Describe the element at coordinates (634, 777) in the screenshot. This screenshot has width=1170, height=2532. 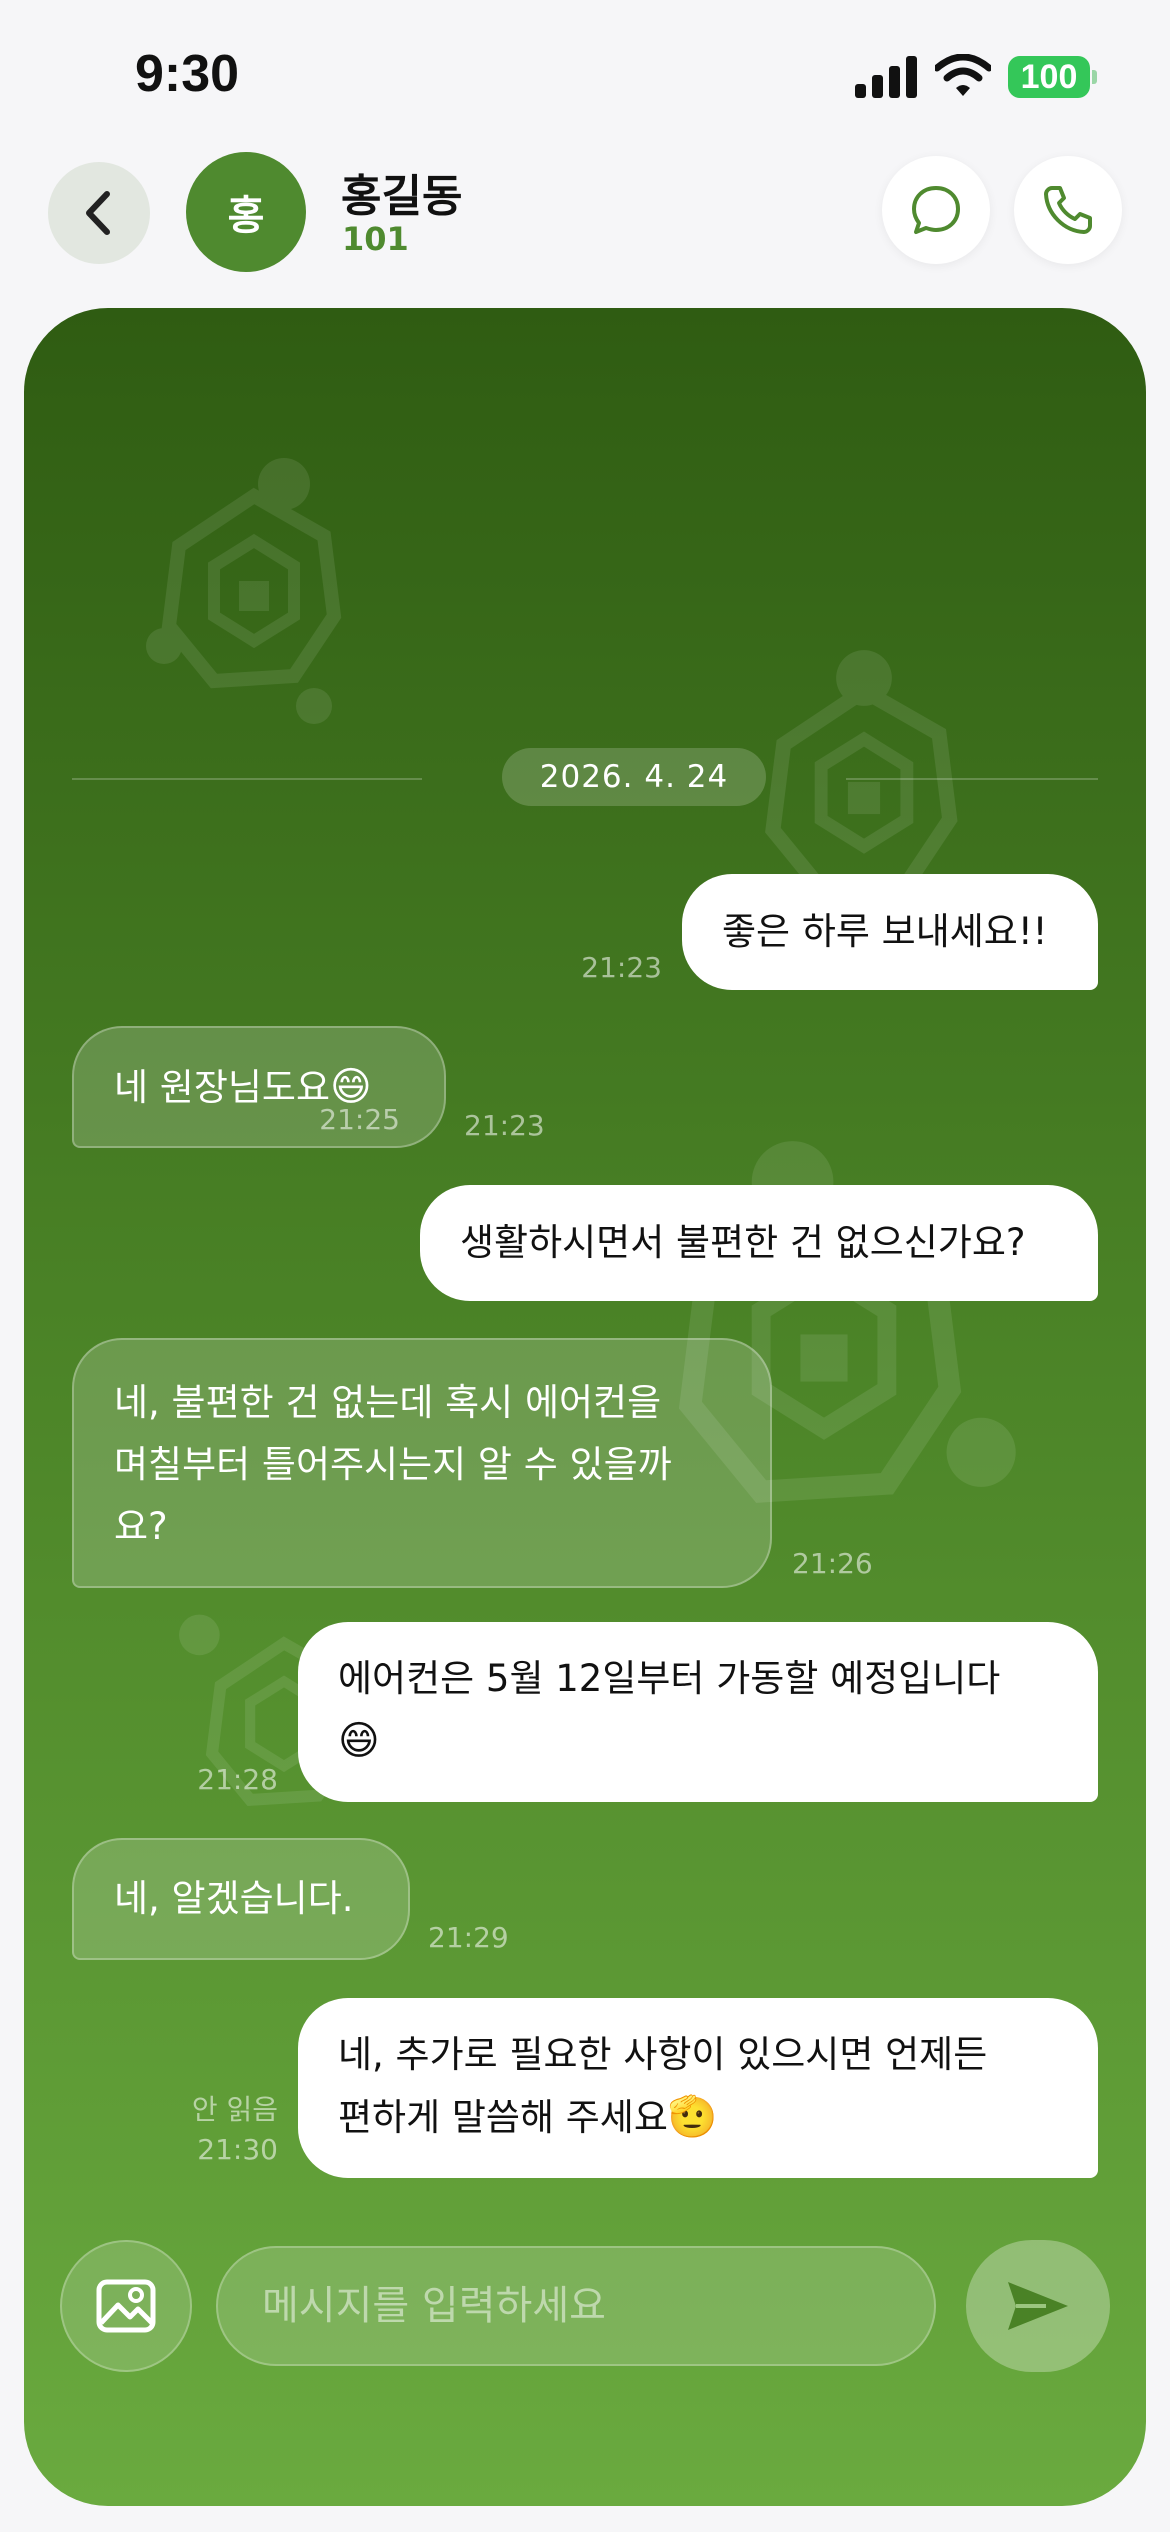
I see `date-pill: 2026. 4. 24` at that location.